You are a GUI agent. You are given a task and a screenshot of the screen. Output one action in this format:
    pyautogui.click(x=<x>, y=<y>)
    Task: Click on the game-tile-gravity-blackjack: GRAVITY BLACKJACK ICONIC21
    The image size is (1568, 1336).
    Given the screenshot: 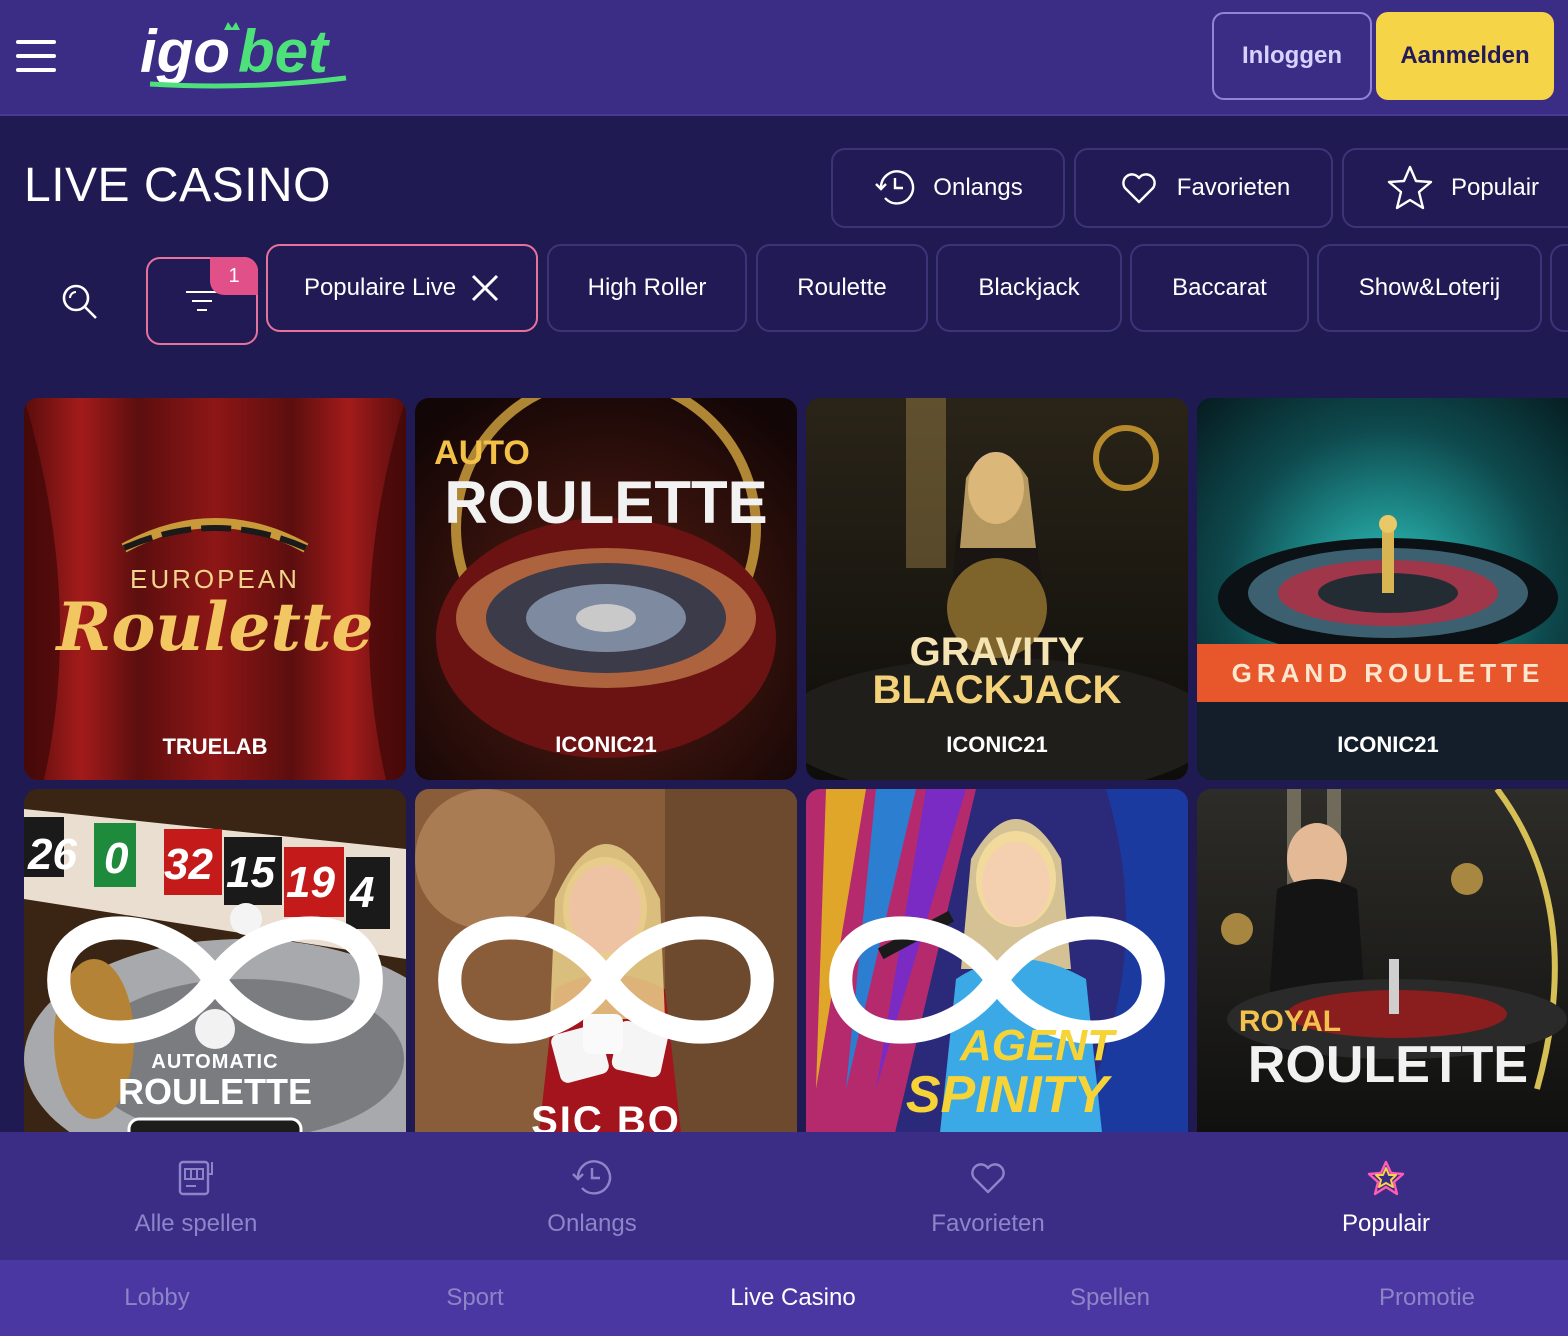 What is the action you would take?
    pyautogui.click(x=997, y=589)
    